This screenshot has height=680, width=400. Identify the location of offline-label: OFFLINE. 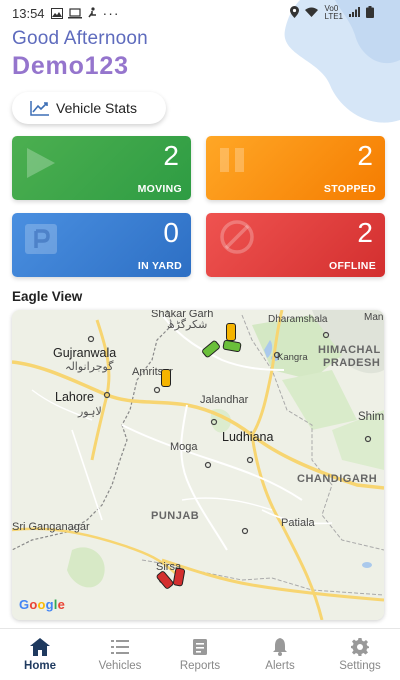
(352, 266).